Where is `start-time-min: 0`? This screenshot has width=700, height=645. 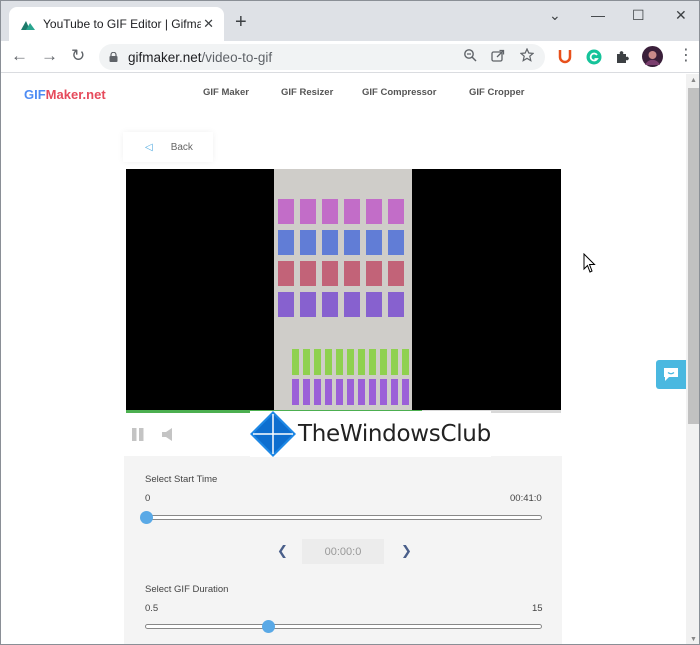
start-time-min: 0 is located at coordinates (148, 498).